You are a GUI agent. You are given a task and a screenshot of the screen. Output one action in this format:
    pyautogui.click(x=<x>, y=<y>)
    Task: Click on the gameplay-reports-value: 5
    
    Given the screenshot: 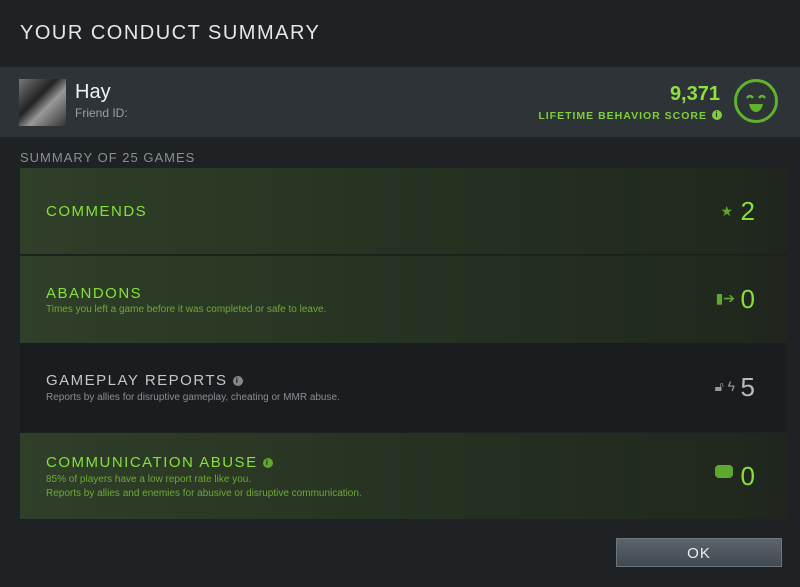 What is the action you would take?
    pyautogui.click(x=747, y=387)
    